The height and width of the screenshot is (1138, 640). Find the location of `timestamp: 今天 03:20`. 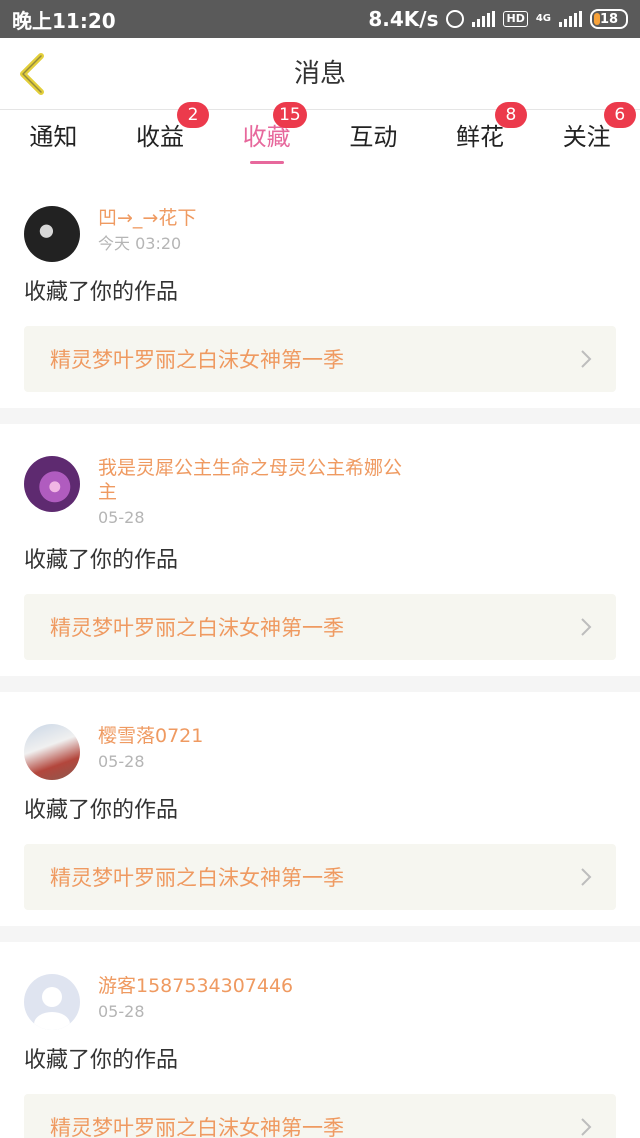

timestamp: 今天 03:20 is located at coordinates (140, 243).